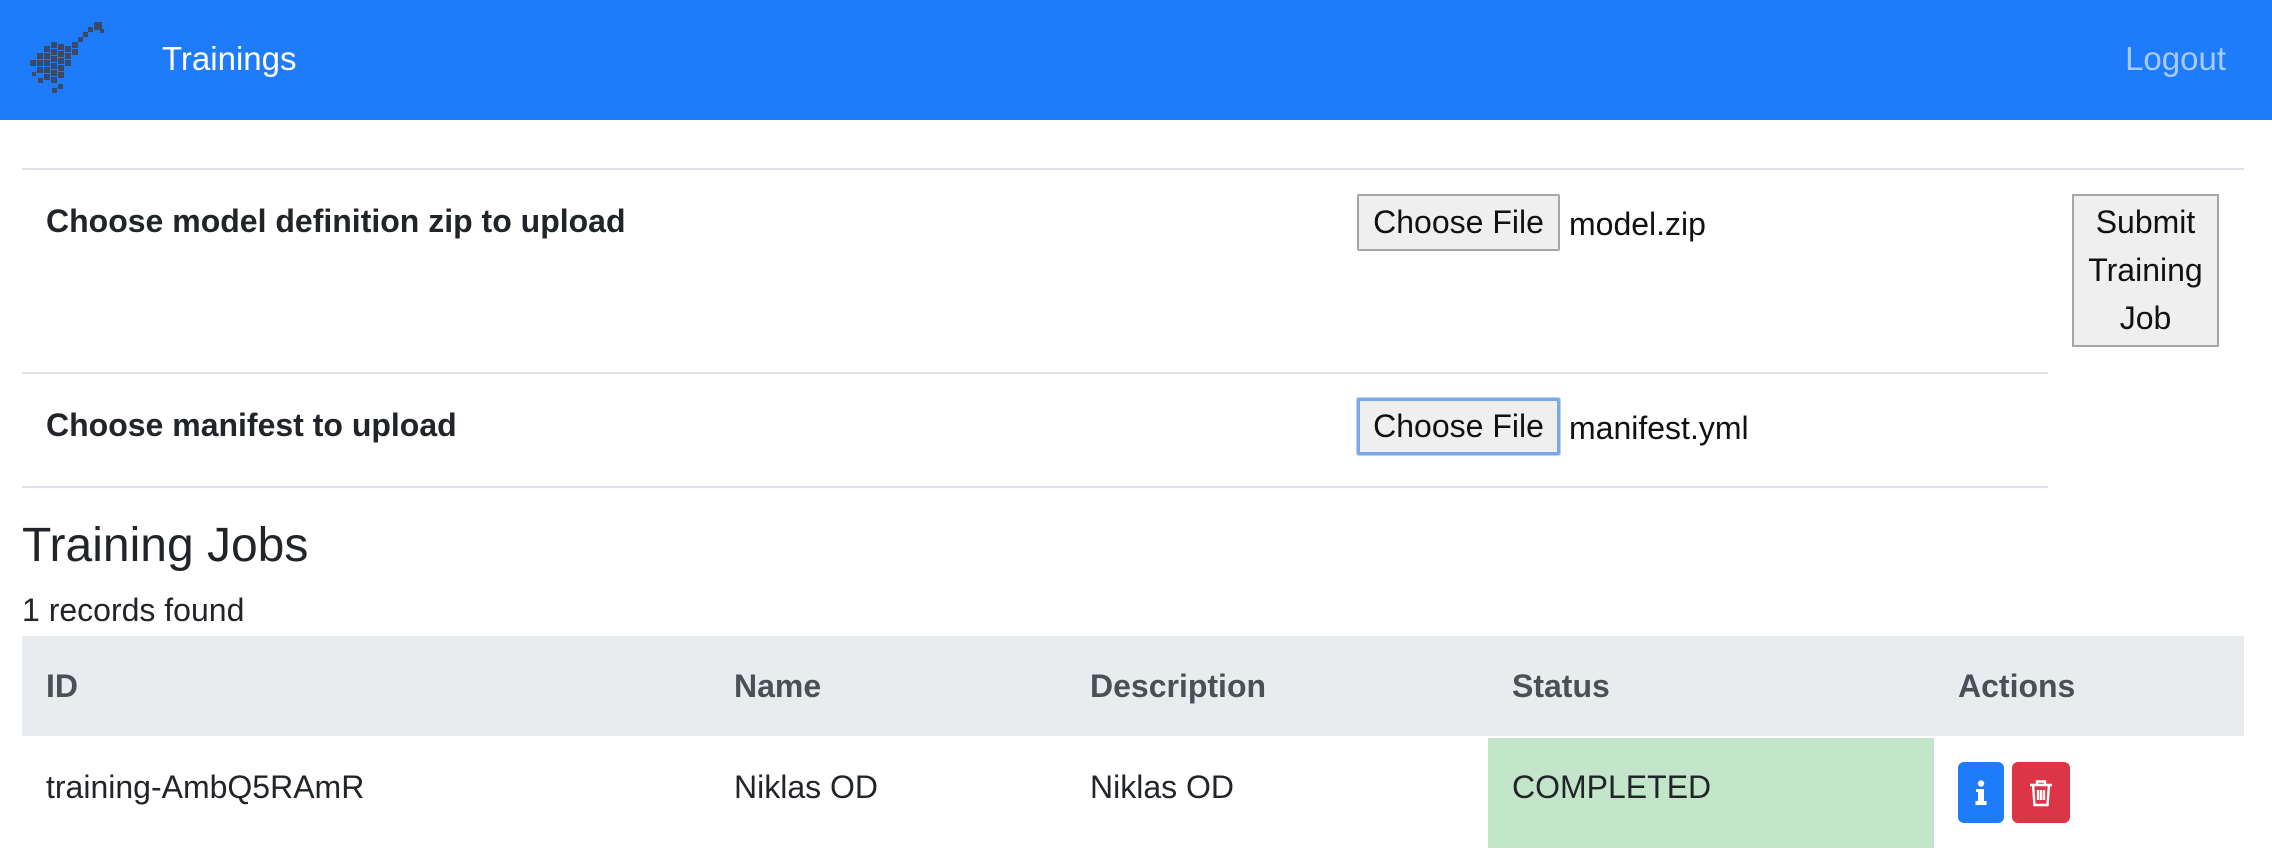 The image size is (2272, 864). I want to click on column-header-name: Name, so click(777, 686).